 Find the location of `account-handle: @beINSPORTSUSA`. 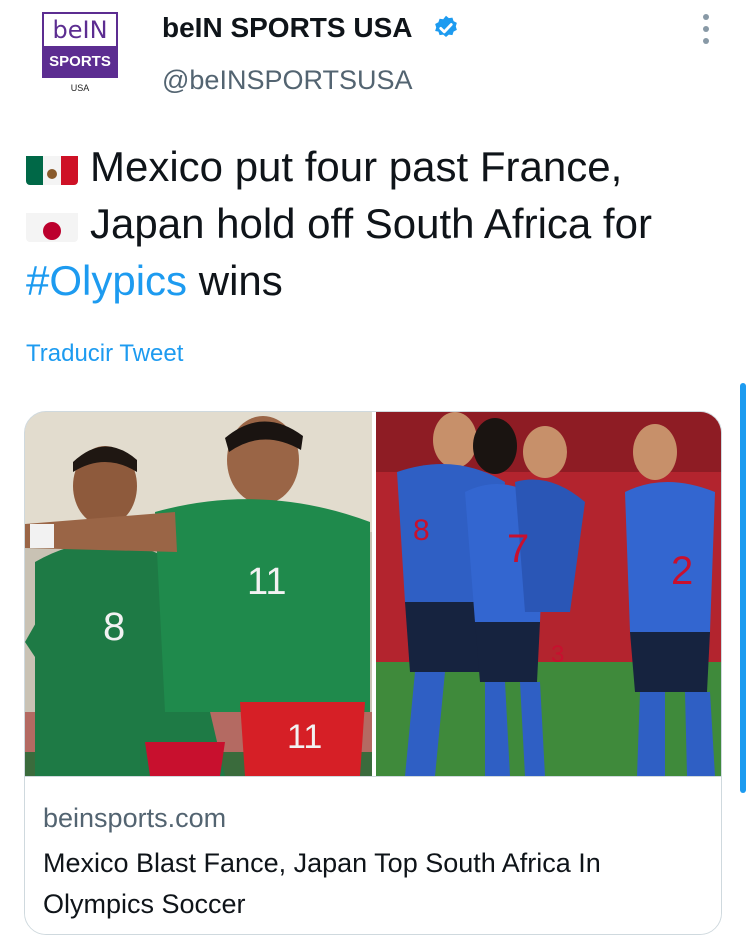

account-handle: @beINSPORTSUSA is located at coordinates (287, 80).